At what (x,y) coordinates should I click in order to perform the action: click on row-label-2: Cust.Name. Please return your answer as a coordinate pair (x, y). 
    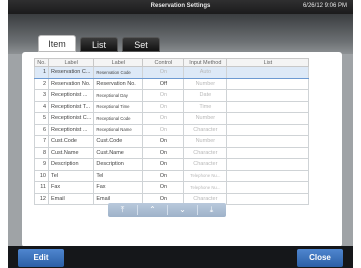
    Looking at the image, I should click on (118, 152).